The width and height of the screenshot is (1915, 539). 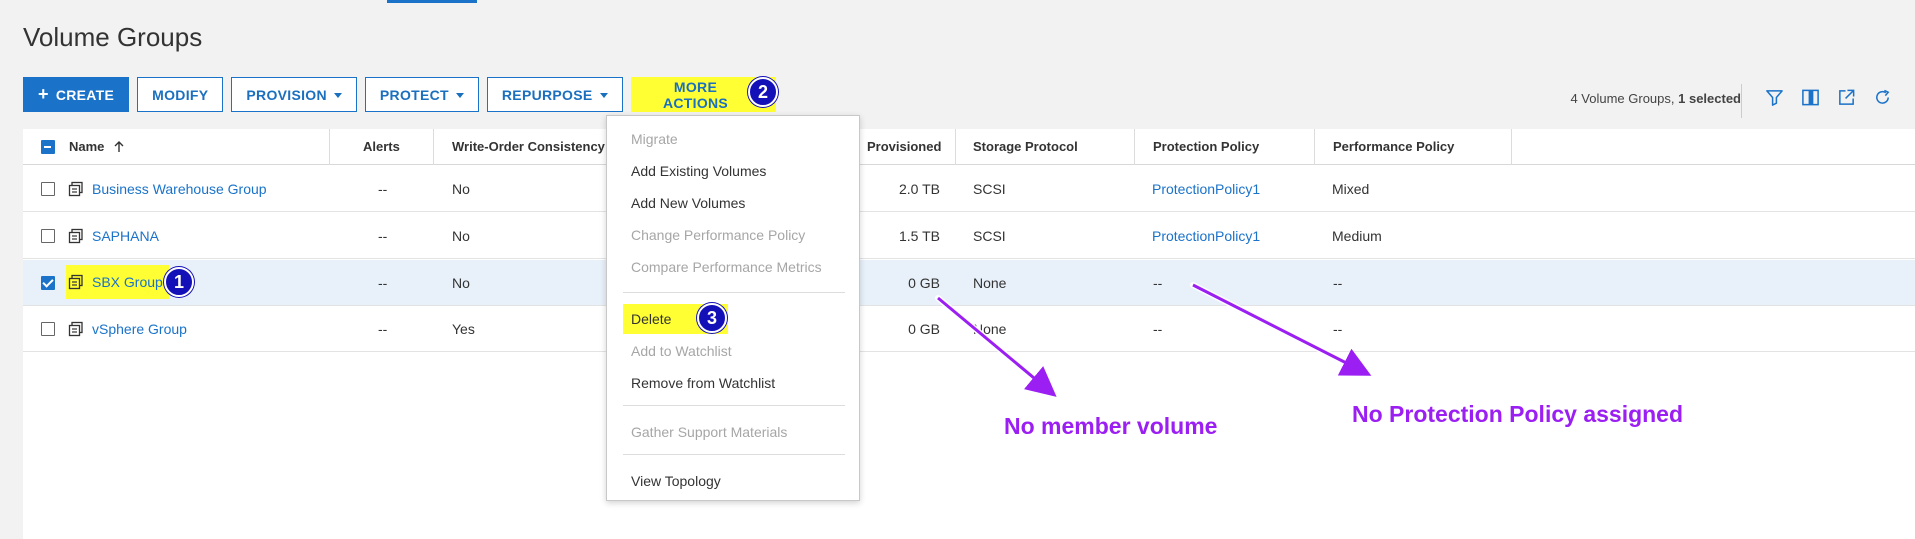 What do you see at coordinates (113, 37) in the screenshot?
I see `page-title: Volume Groups` at bounding box center [113, 37].